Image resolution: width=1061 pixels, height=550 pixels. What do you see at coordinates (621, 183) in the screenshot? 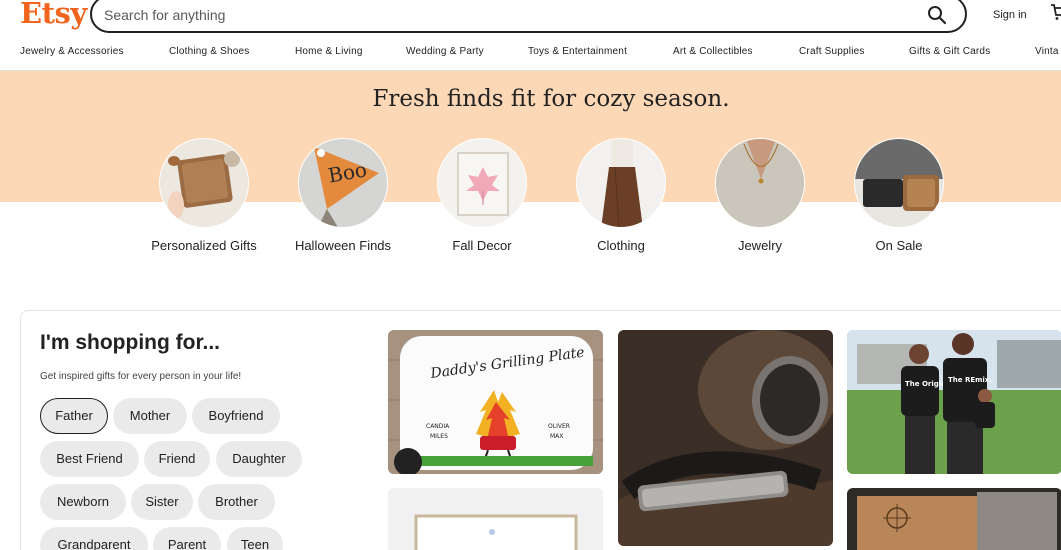
I see `clothing-image` at bounding box center [621, 183].